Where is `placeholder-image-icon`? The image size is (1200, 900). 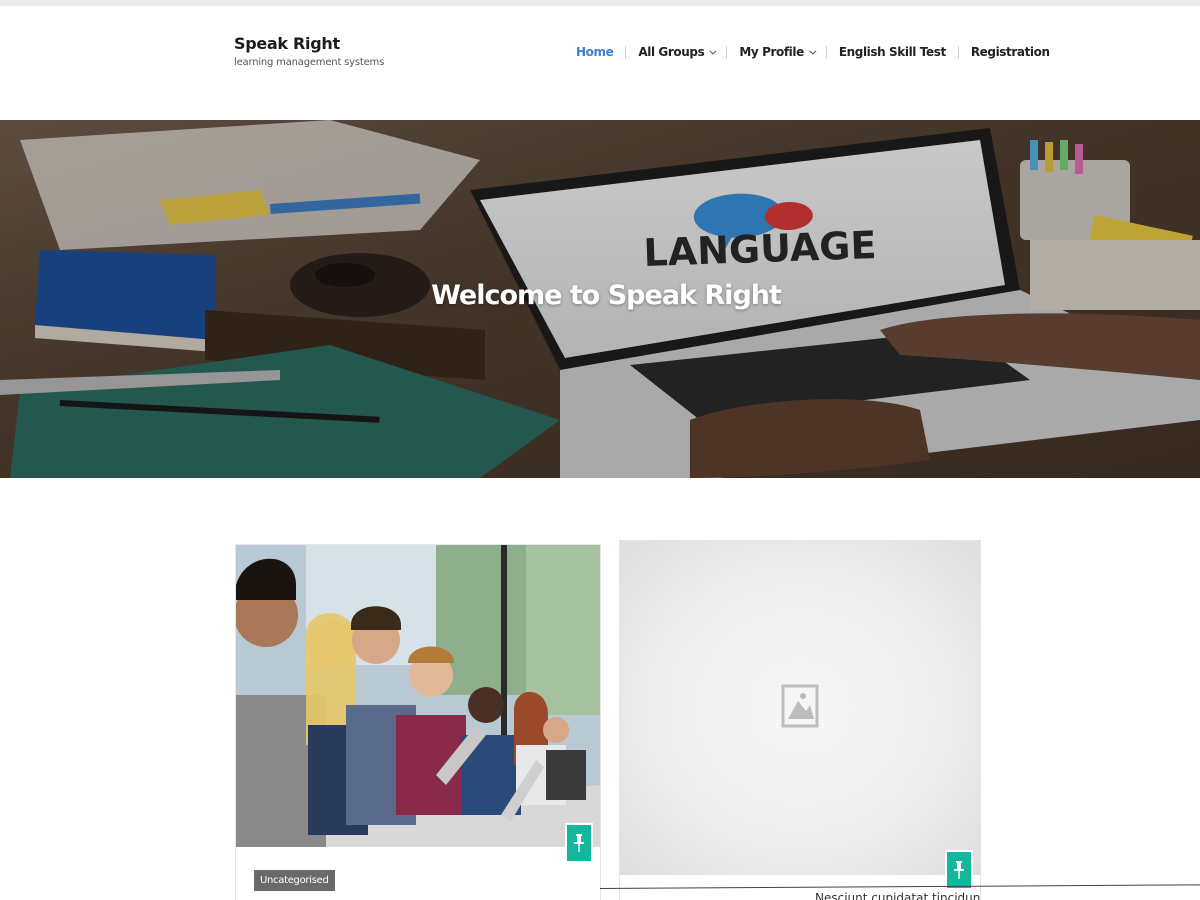 placeholder-image-icon is located at coordinates (800, 706).